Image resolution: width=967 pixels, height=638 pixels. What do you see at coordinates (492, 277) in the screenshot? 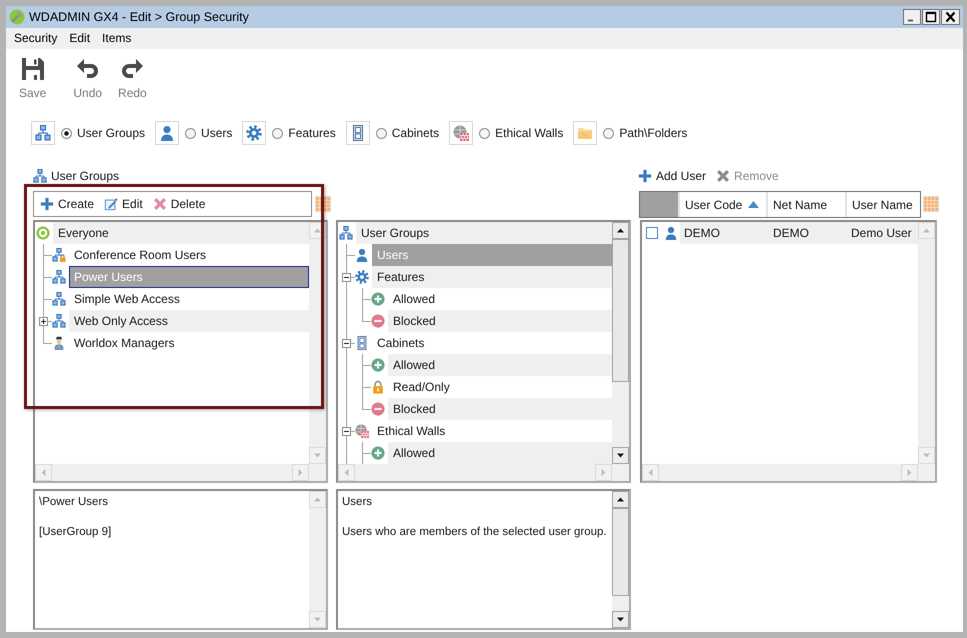
I see `tree-item: Features` at bounding box center [492, 277].